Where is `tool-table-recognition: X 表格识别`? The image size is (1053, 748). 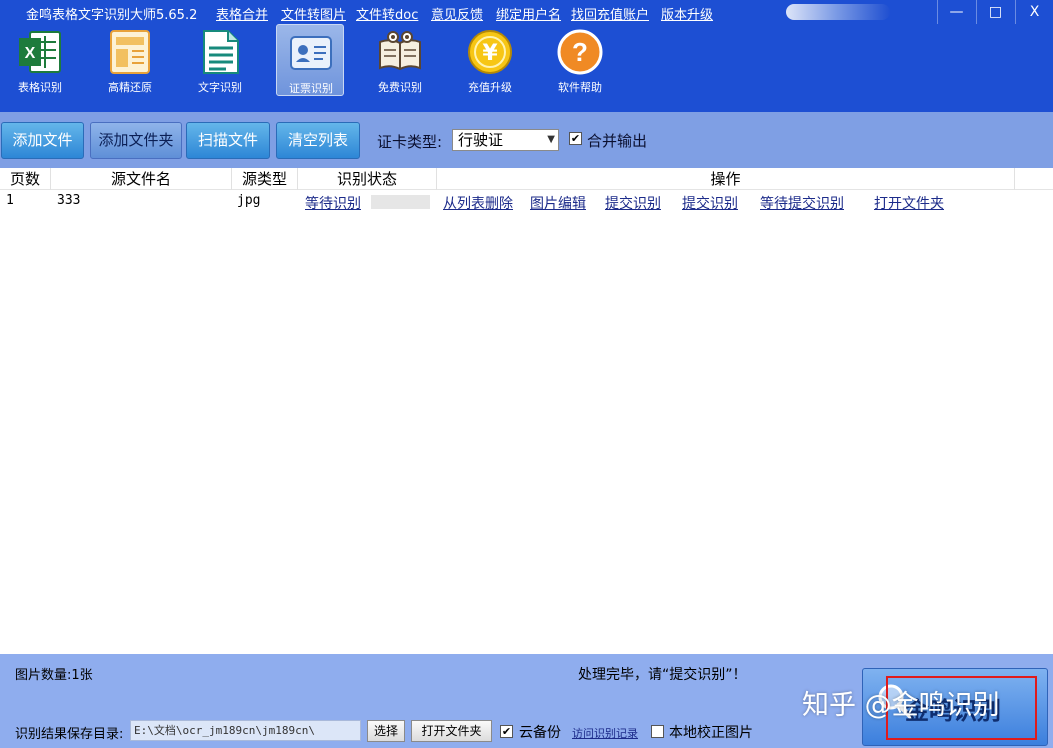 tool-table-recognition: X 表格识别 is located at coordinates (40, 60).